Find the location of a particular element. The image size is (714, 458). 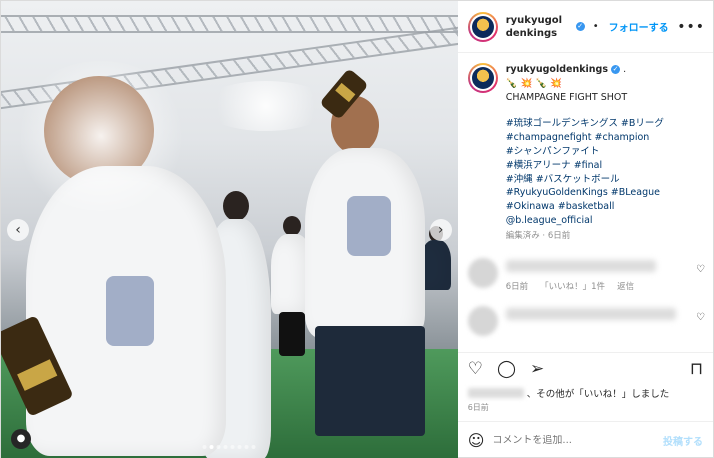

hashtag-line: #Okinawa #basketball is located at coordinates (585, 207).